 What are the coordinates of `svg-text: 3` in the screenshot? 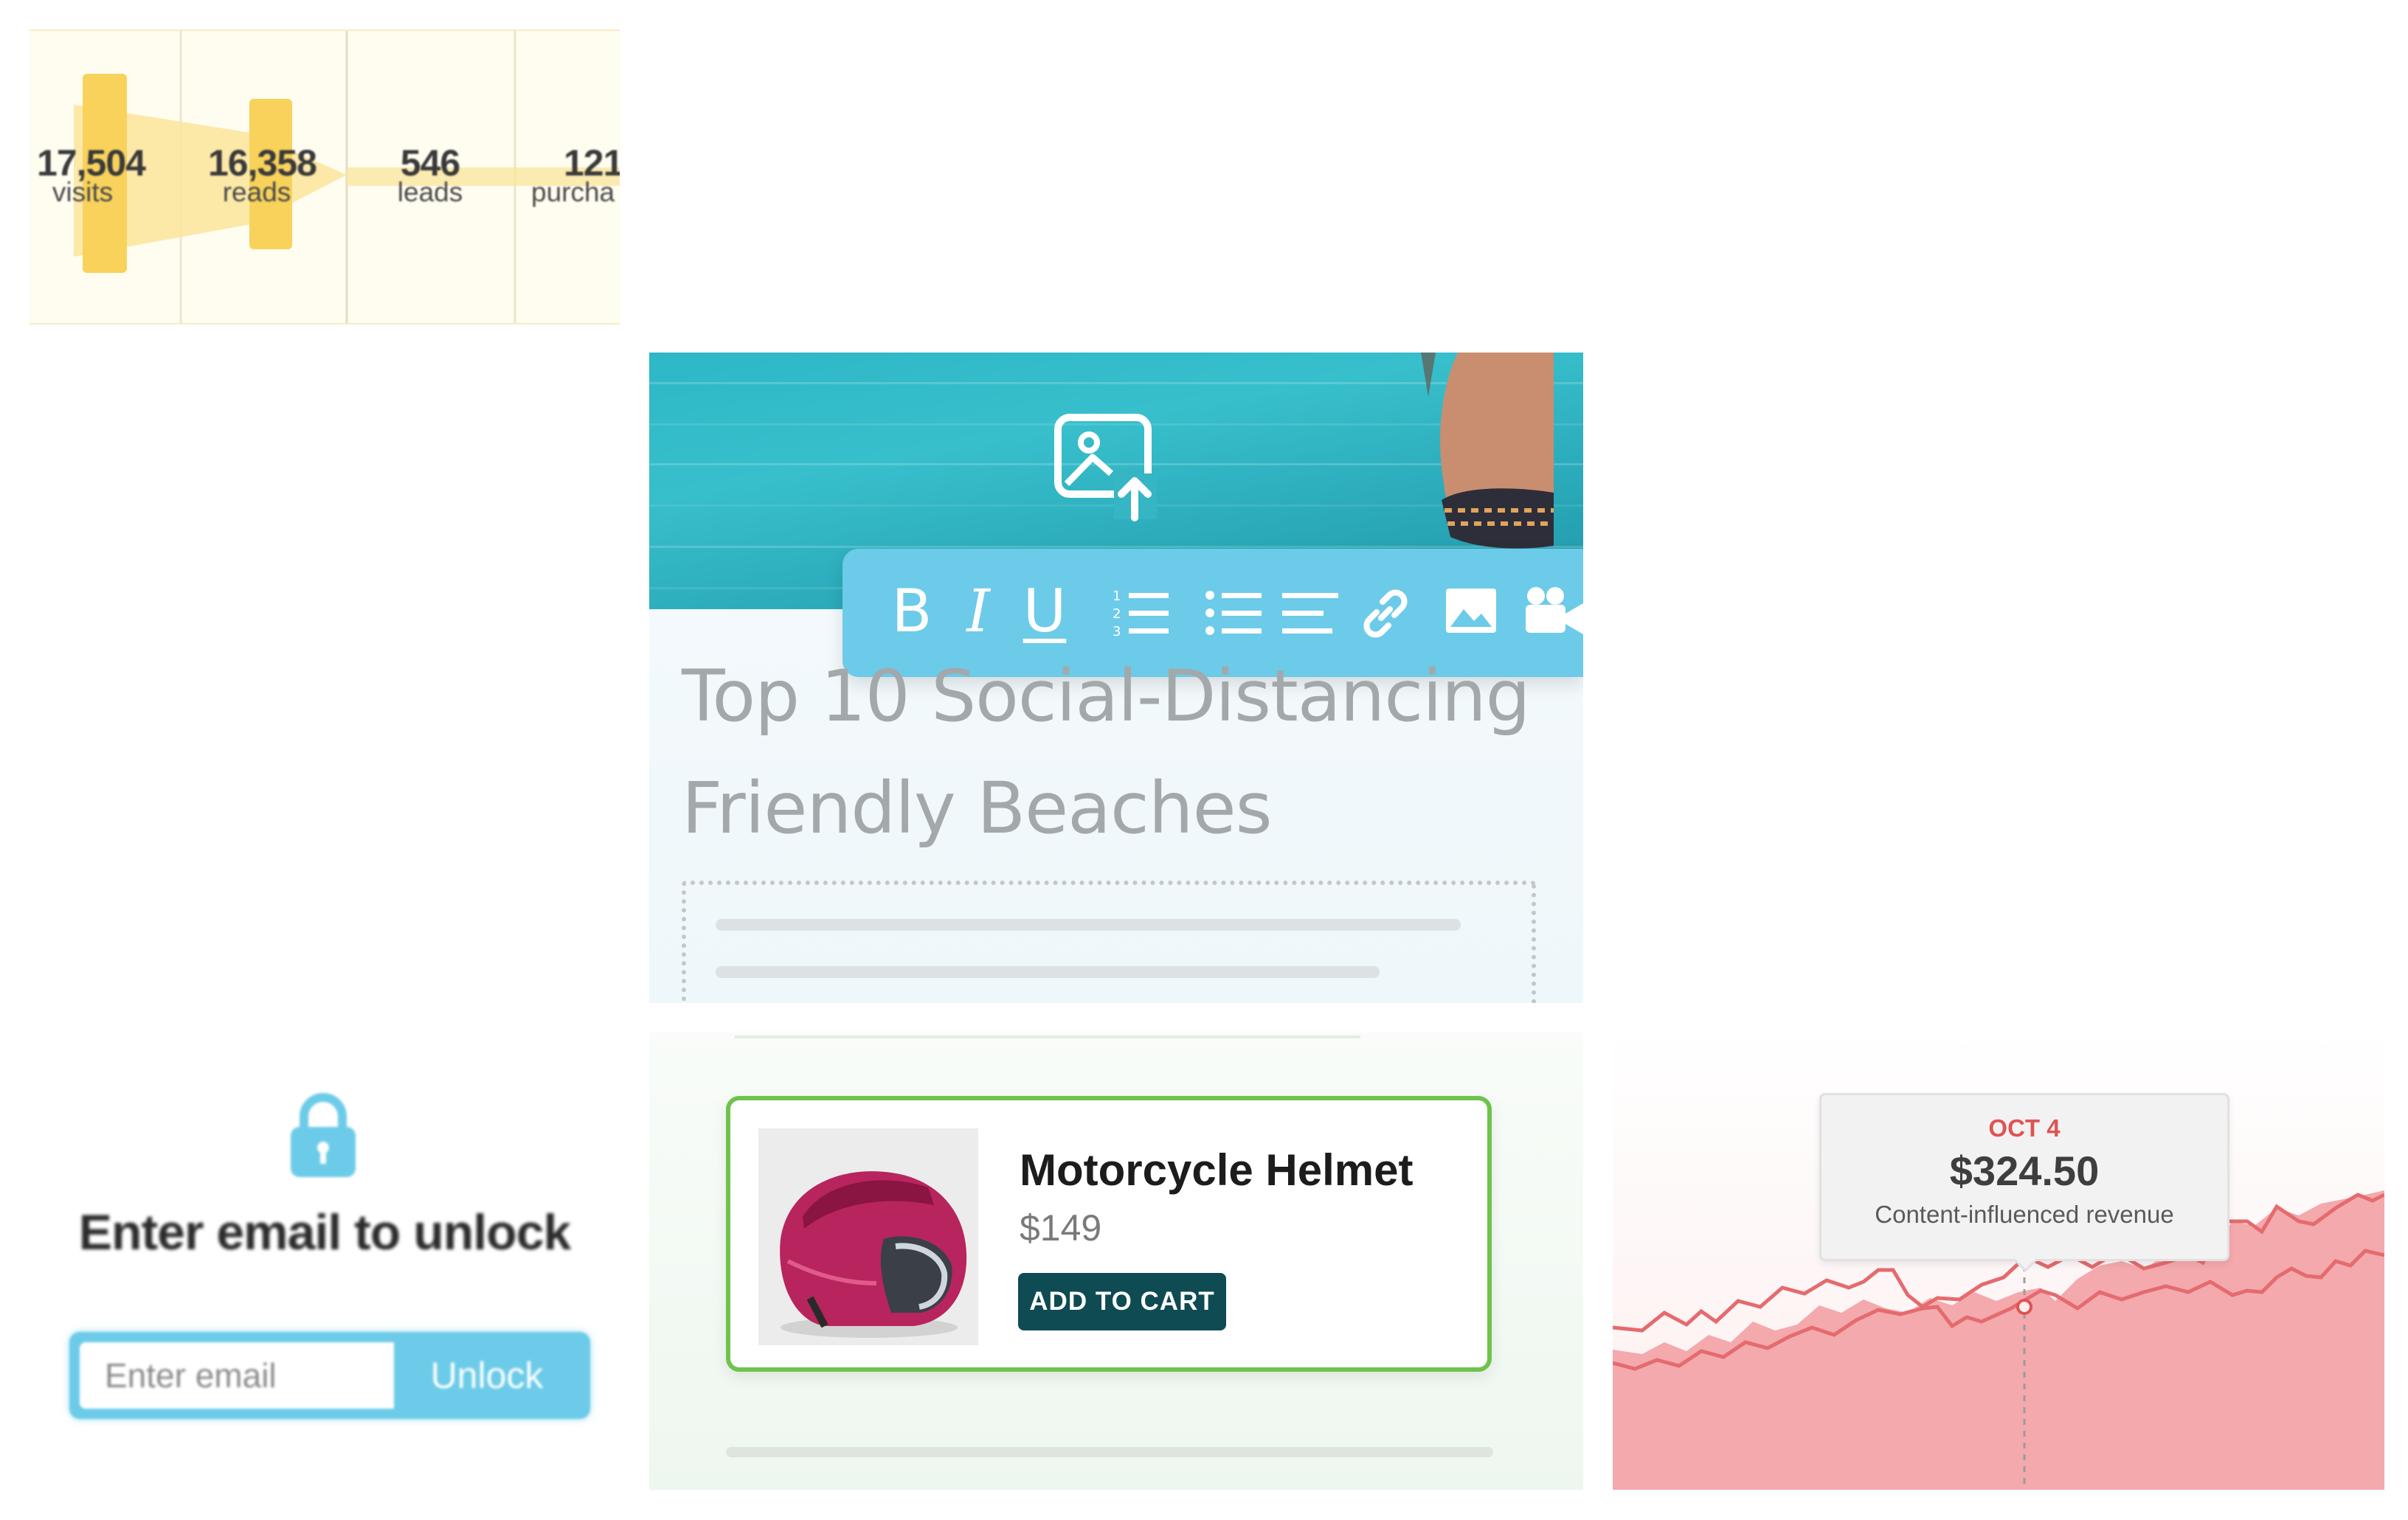 It's located at (1117, 631).